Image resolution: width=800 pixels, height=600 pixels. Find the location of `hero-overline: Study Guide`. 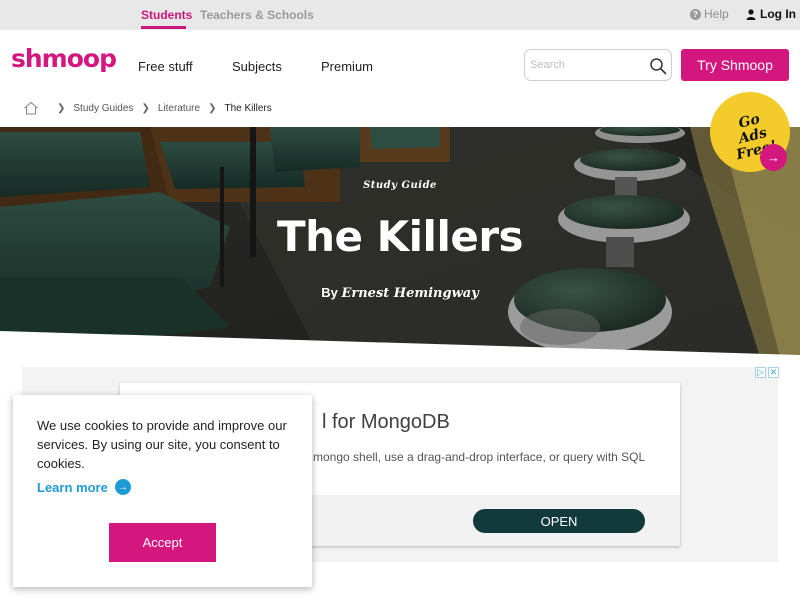

hero-overline: Study Guide is located at coordinates (400, 185).